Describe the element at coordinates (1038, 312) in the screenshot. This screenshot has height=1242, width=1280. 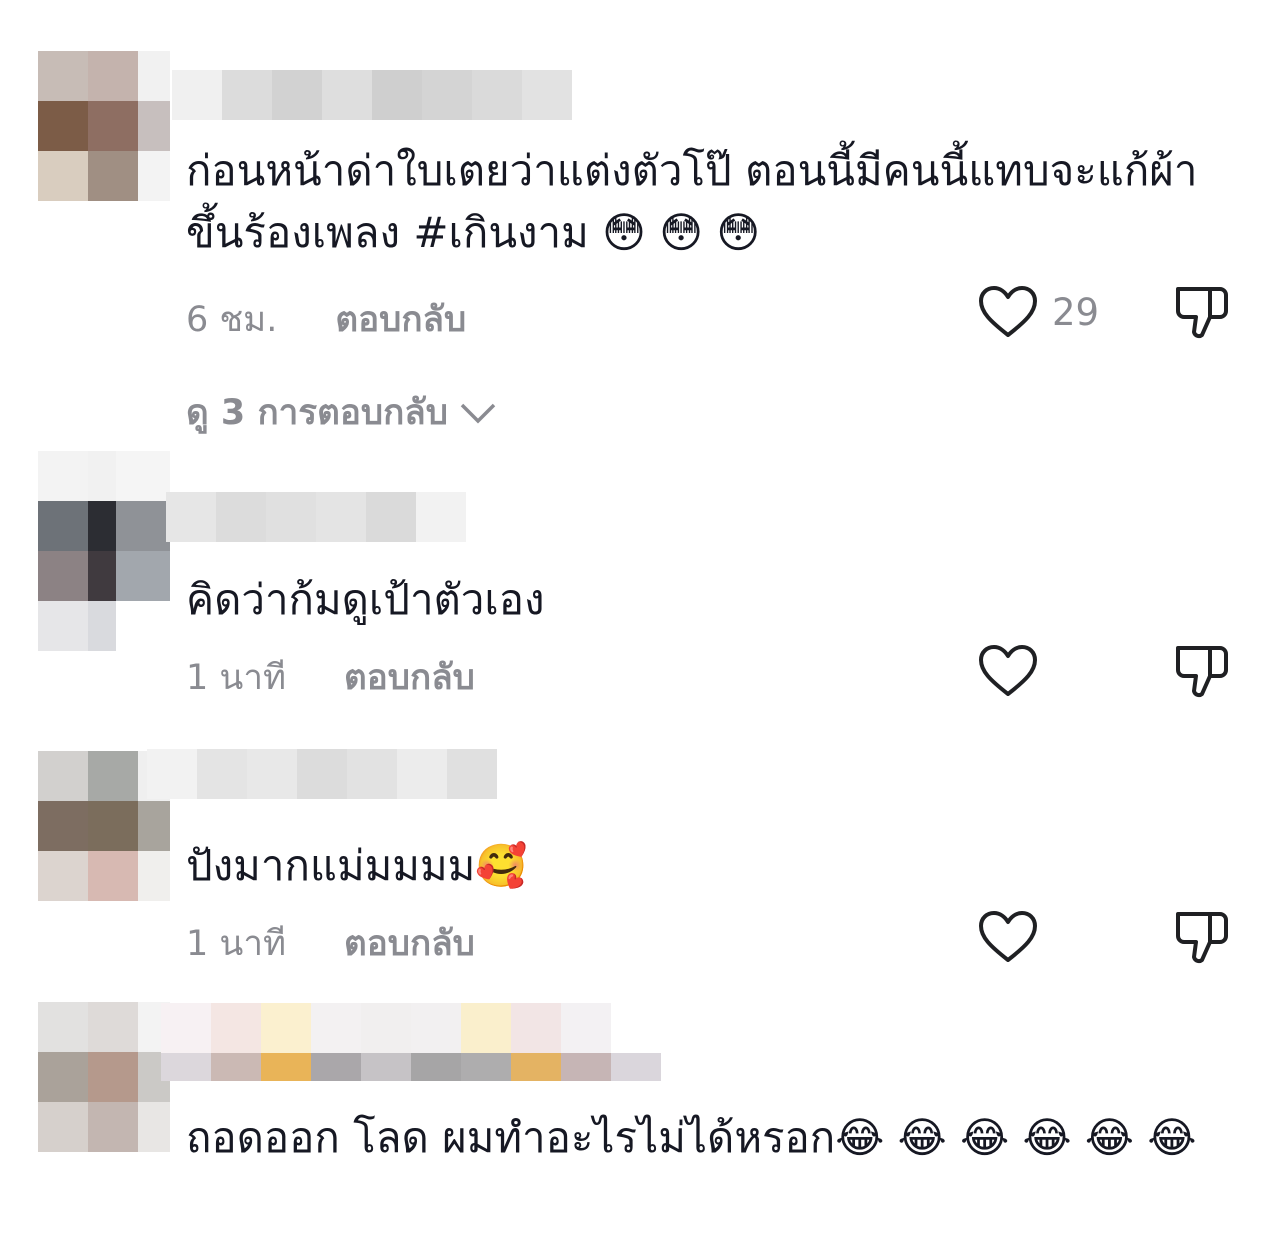
I see `like-button: 29` at that location.